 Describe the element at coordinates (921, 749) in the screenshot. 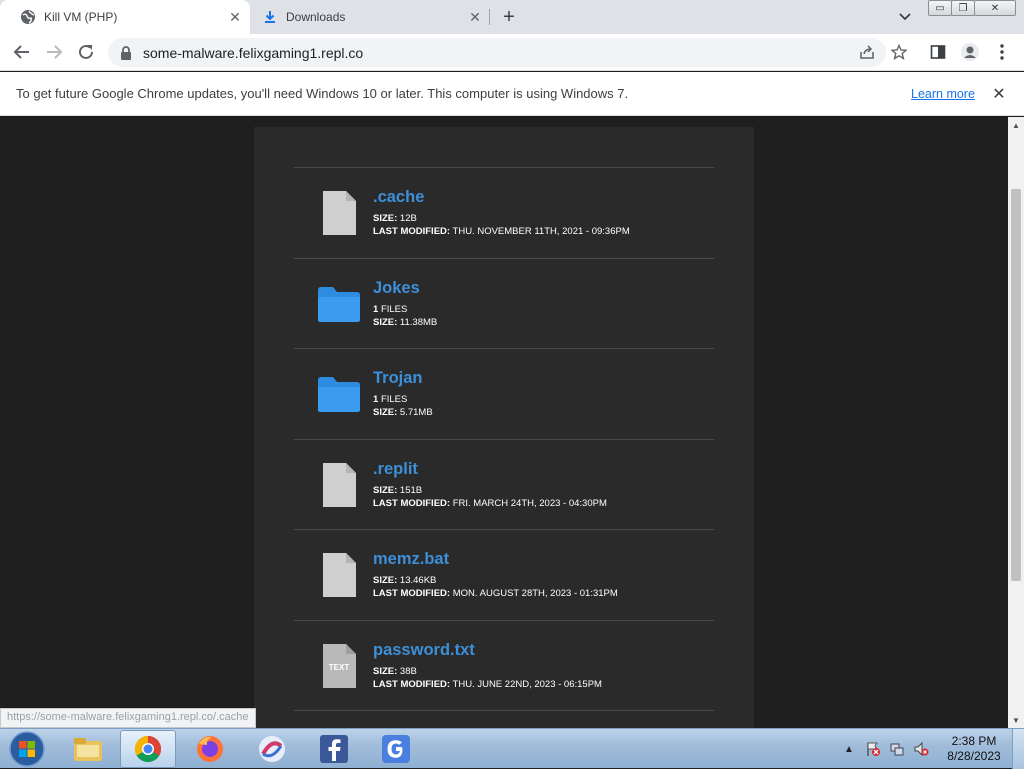

I see `volume-muted-icon` at that location.